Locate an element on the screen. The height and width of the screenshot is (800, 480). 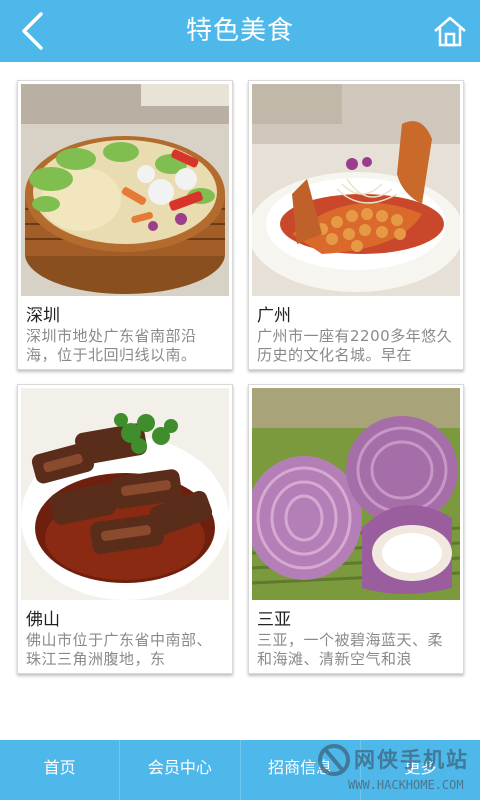
tab-member-center: 会员中心 is located at coordinates (180, 770).